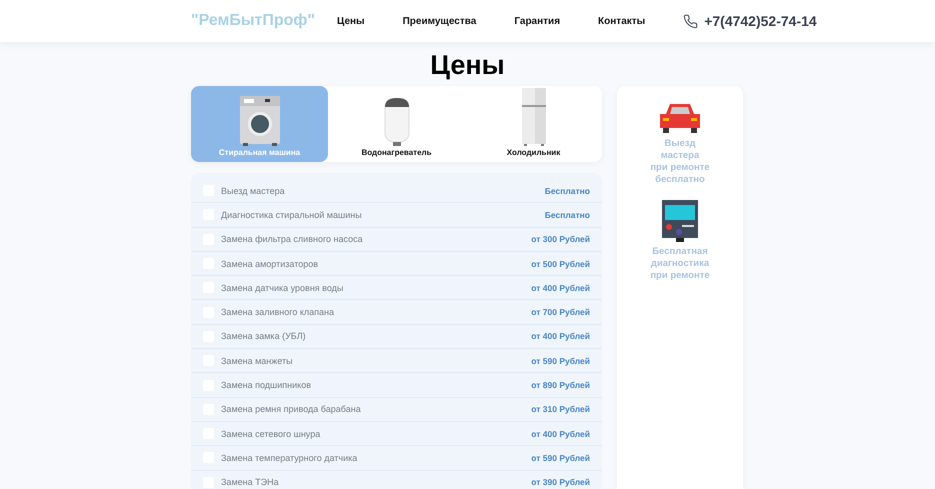 Image resolution: width=935 pixels, height=489 pixels. I want to click on refrigerator-icon, so click(533, 117).